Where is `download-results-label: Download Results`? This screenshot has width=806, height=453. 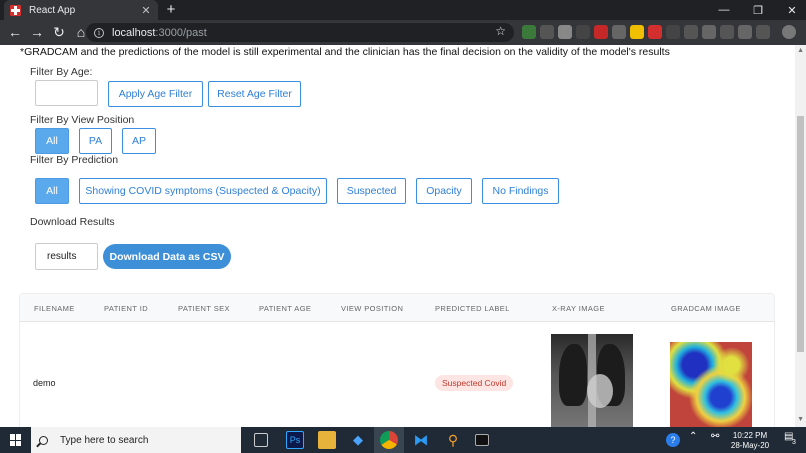
download-results-label: Download Results is located at coordinates (72, 222).